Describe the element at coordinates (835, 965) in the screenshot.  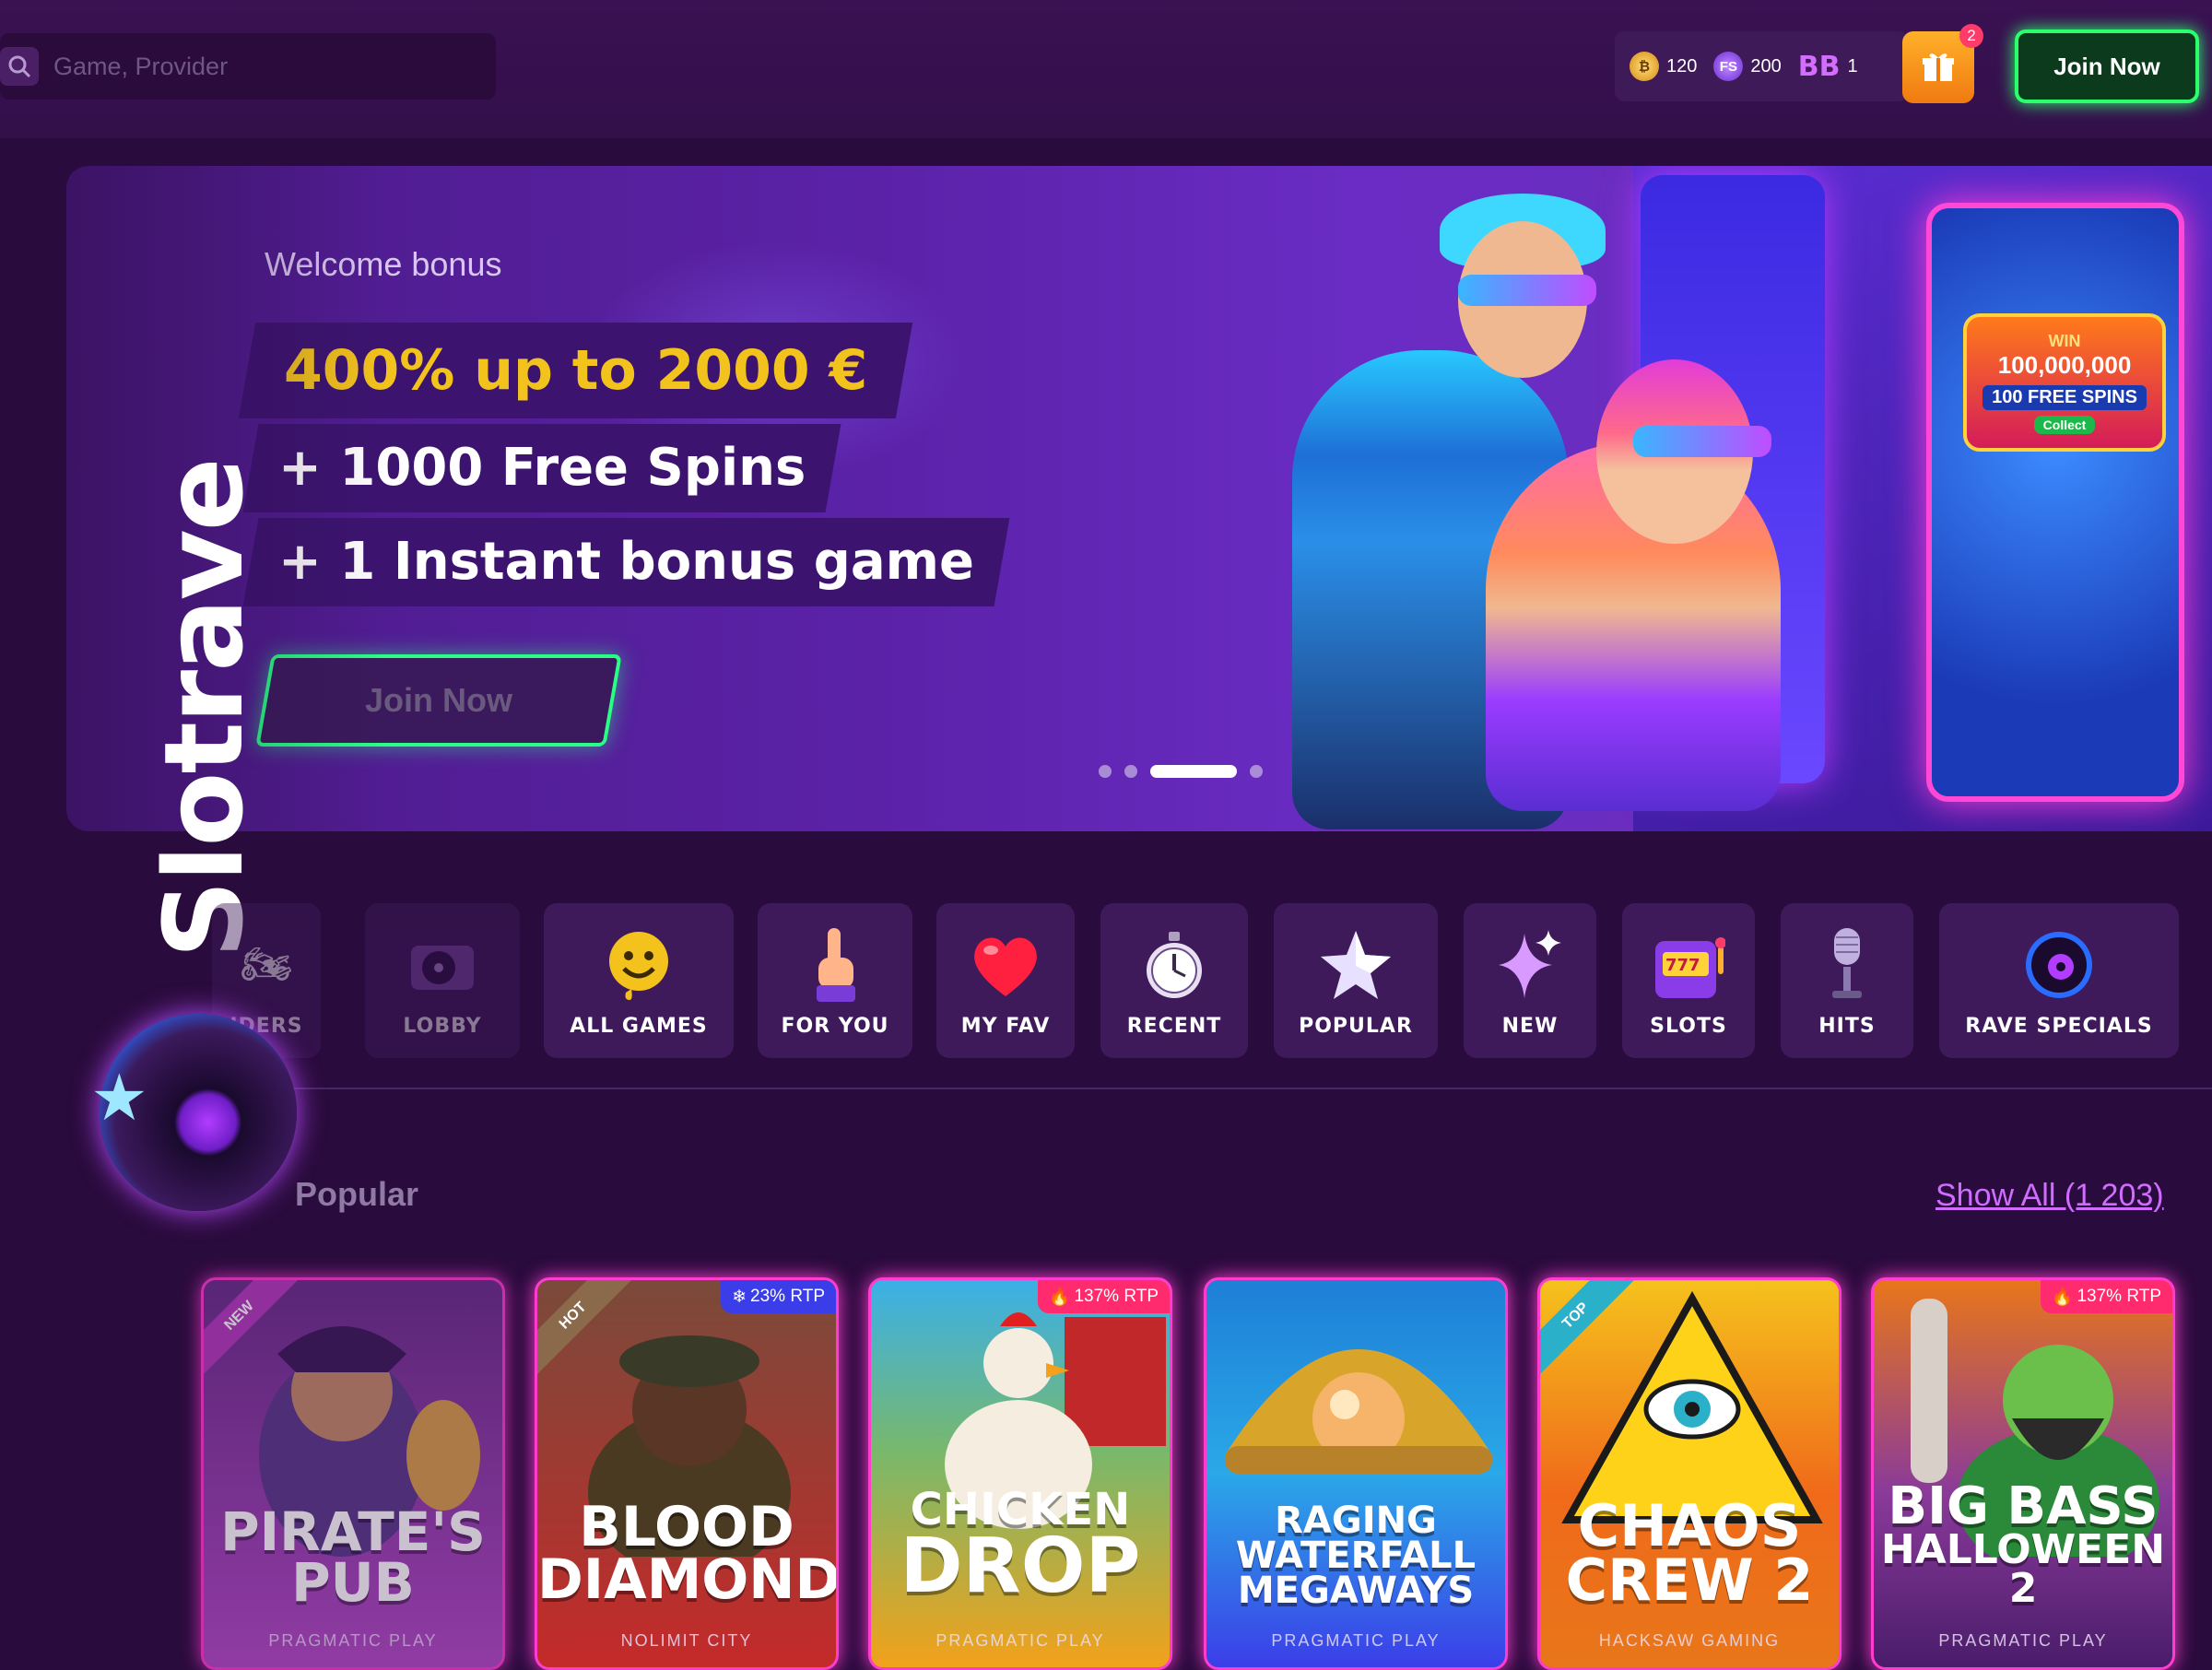
I see `pointing-finger-icon` at that location.